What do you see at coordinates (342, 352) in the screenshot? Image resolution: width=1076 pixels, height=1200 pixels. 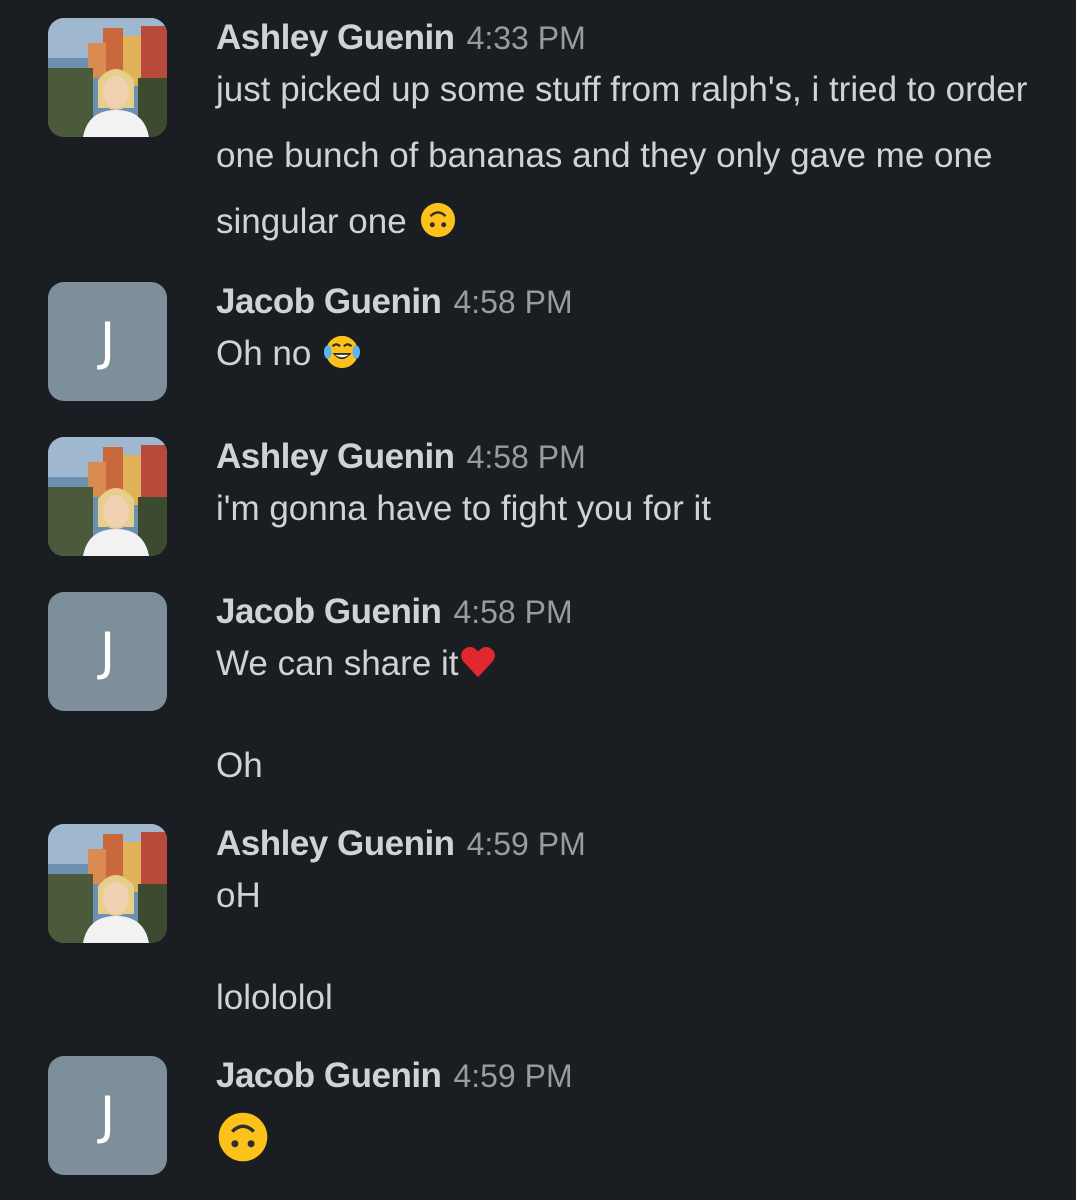 I see `tears-of-joy-icon` at bounding box center [342, 352].